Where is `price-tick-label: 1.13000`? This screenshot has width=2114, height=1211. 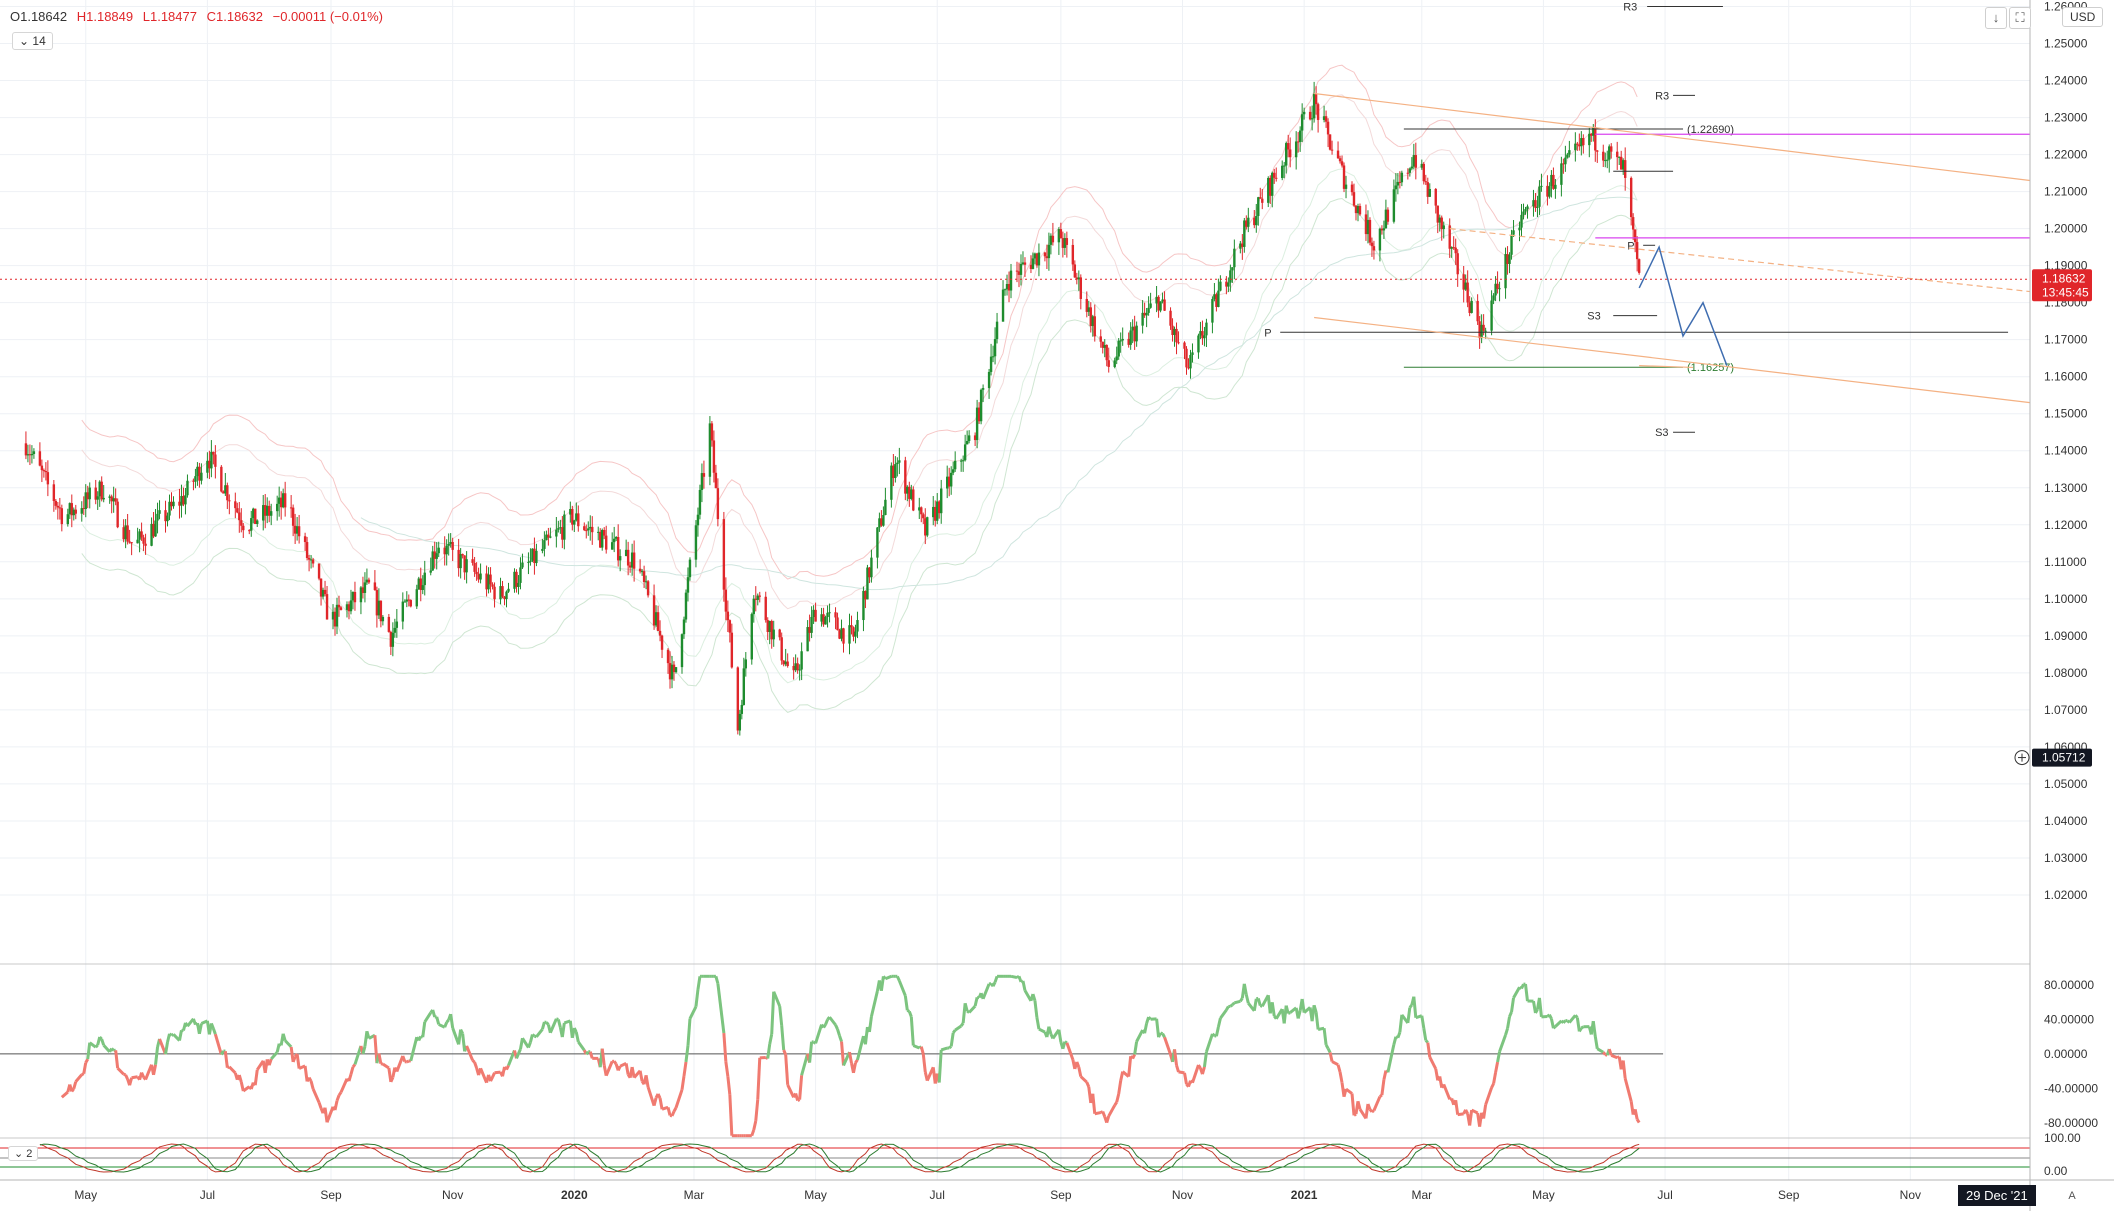 price-tick-label: 1.13000 is located at coordinates (2066, 488).